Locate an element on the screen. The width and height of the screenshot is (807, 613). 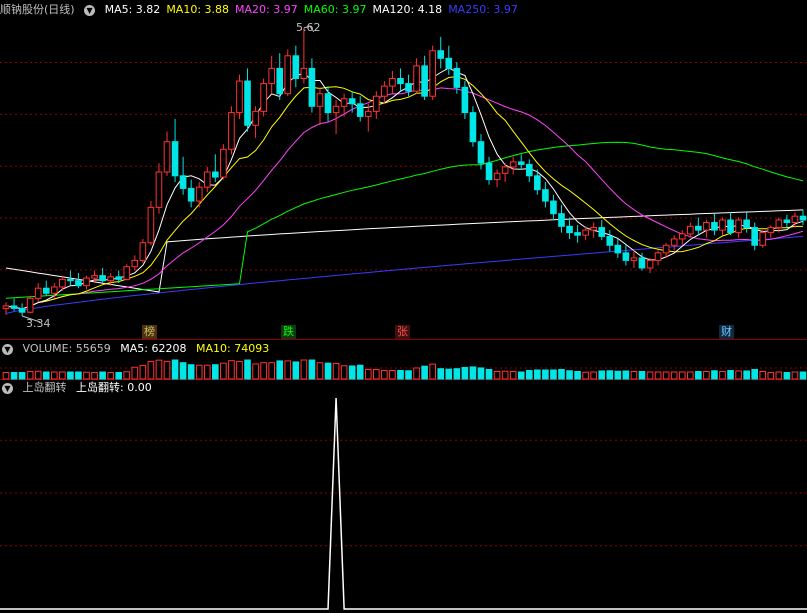
marker-die: 跌 is located at coordinates (288, 332).